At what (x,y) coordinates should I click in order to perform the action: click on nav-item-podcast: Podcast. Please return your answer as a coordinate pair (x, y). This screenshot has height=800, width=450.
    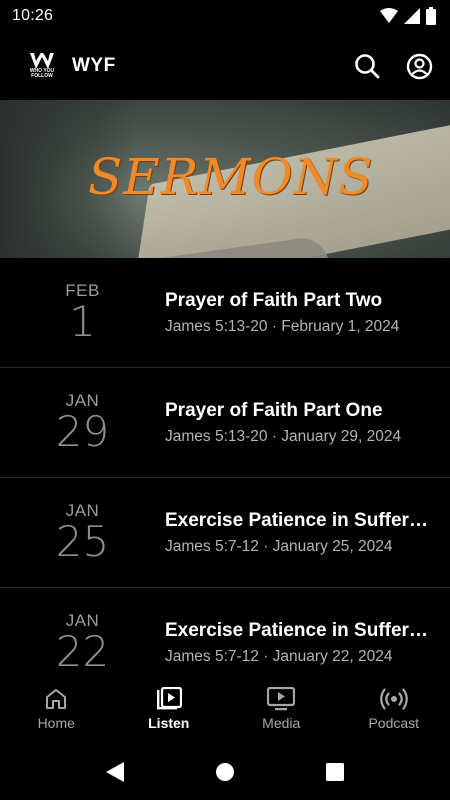
    Looking at the image, I should click on (394, 709).